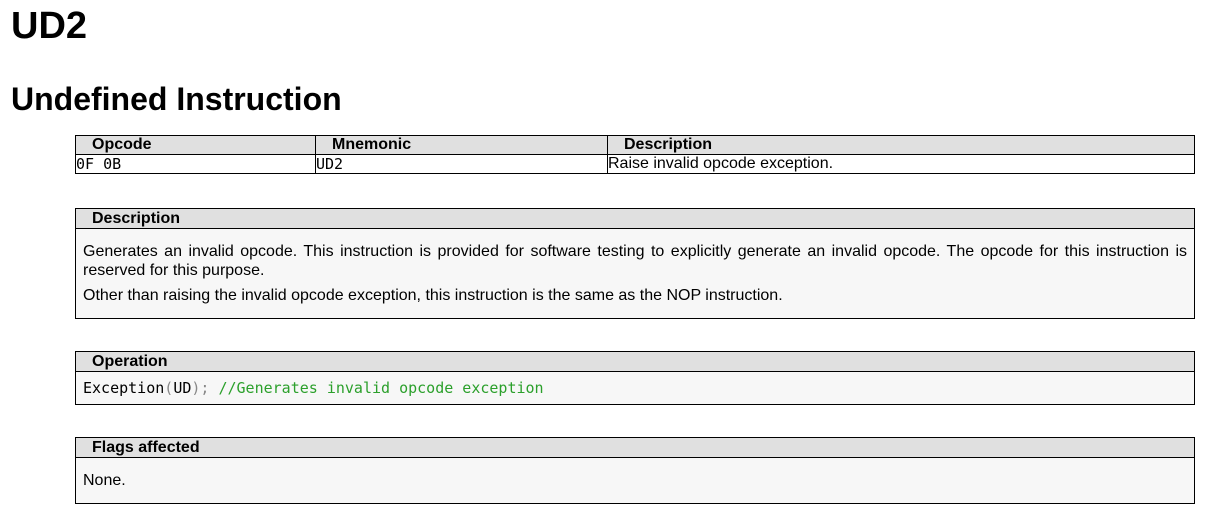 The image size is (1205, 522). Describe the element at coordinates (901, 164) in the screenshot. I see `description-cell: Raise invalid opcode exception.` at that location.